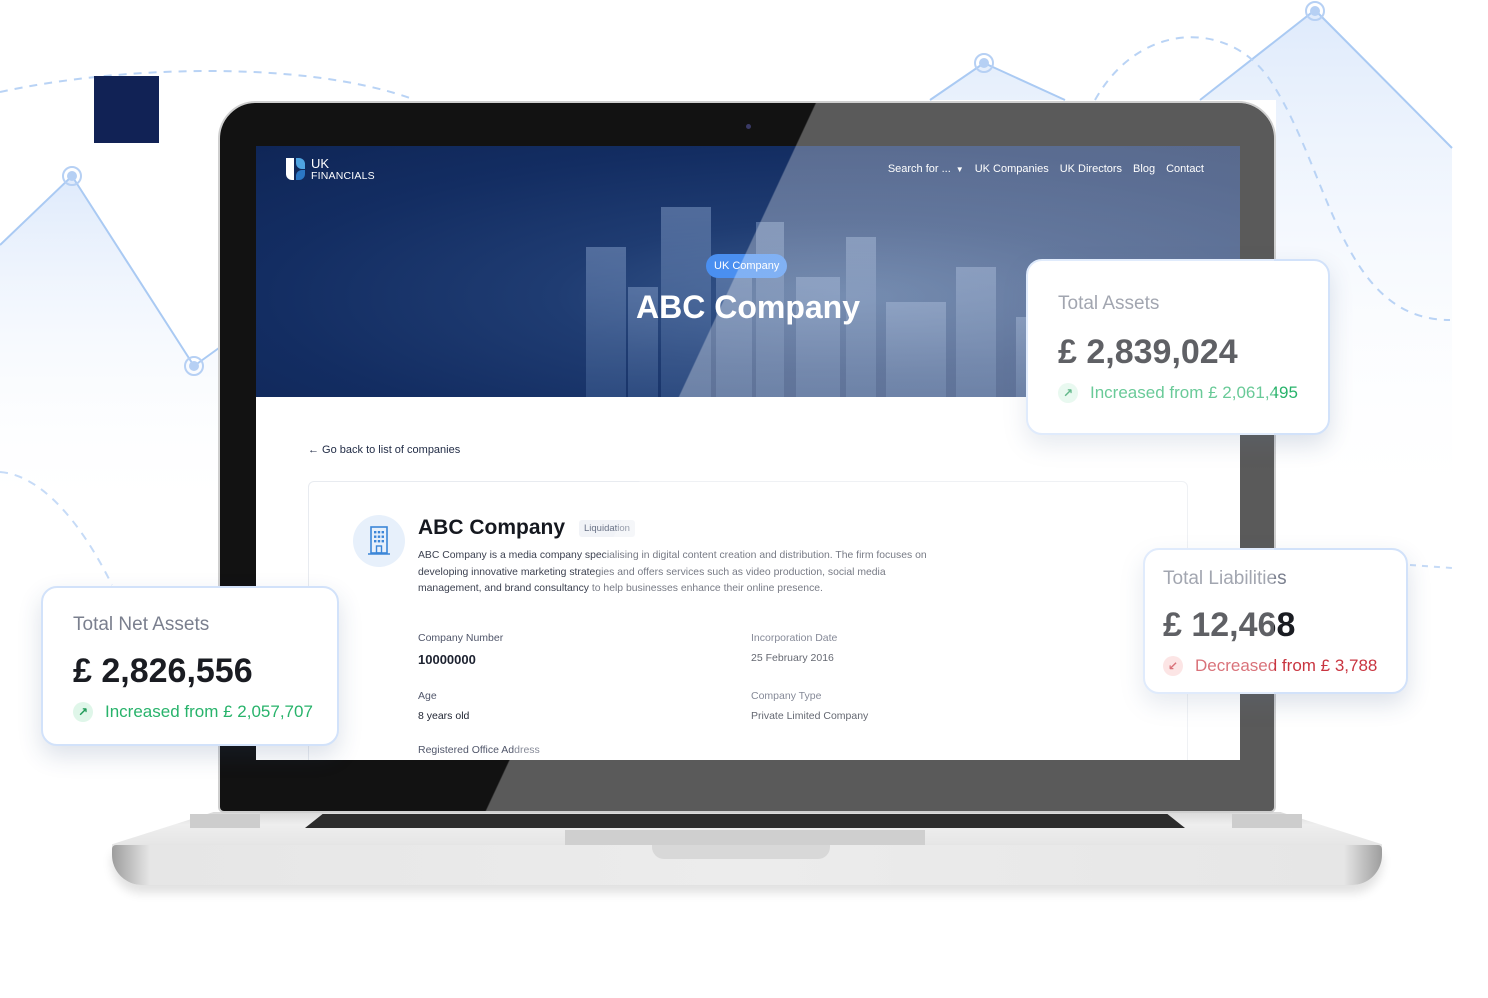 This screenshot has height=998, width=1488. I want to click on nav-search-dropdown: Search for ... ▼, so click(926, 169).